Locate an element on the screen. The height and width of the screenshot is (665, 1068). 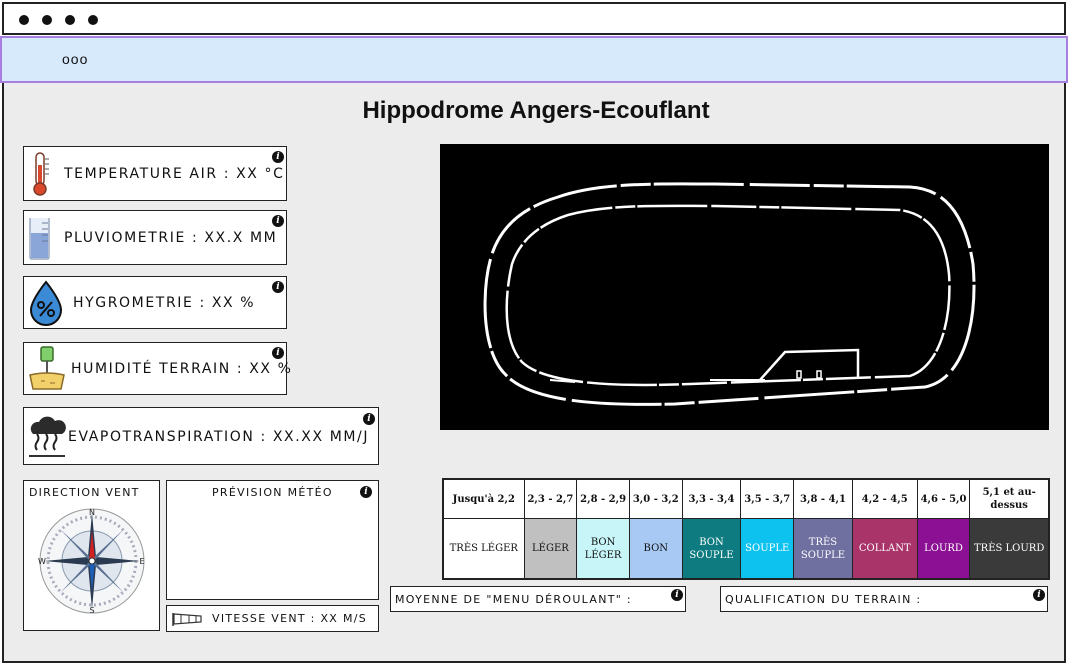
address-bar: ooo is located at coordinates (534, 59).